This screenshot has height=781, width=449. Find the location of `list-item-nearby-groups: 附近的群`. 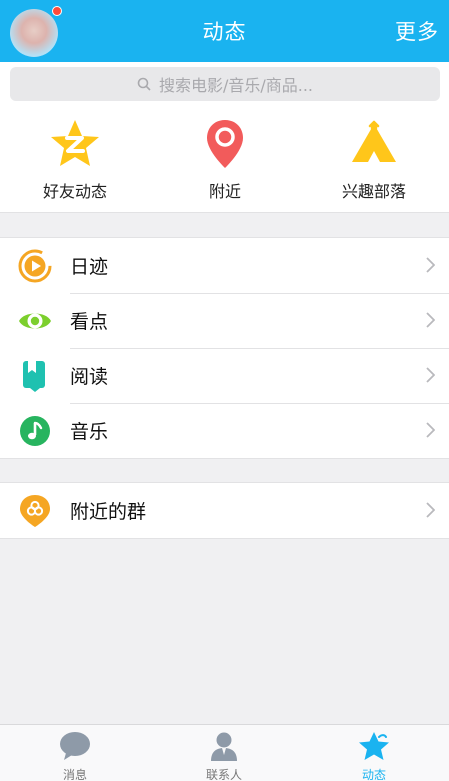

list-item-nearby-groups: 附近的群 is located at coordinates (224, 510).